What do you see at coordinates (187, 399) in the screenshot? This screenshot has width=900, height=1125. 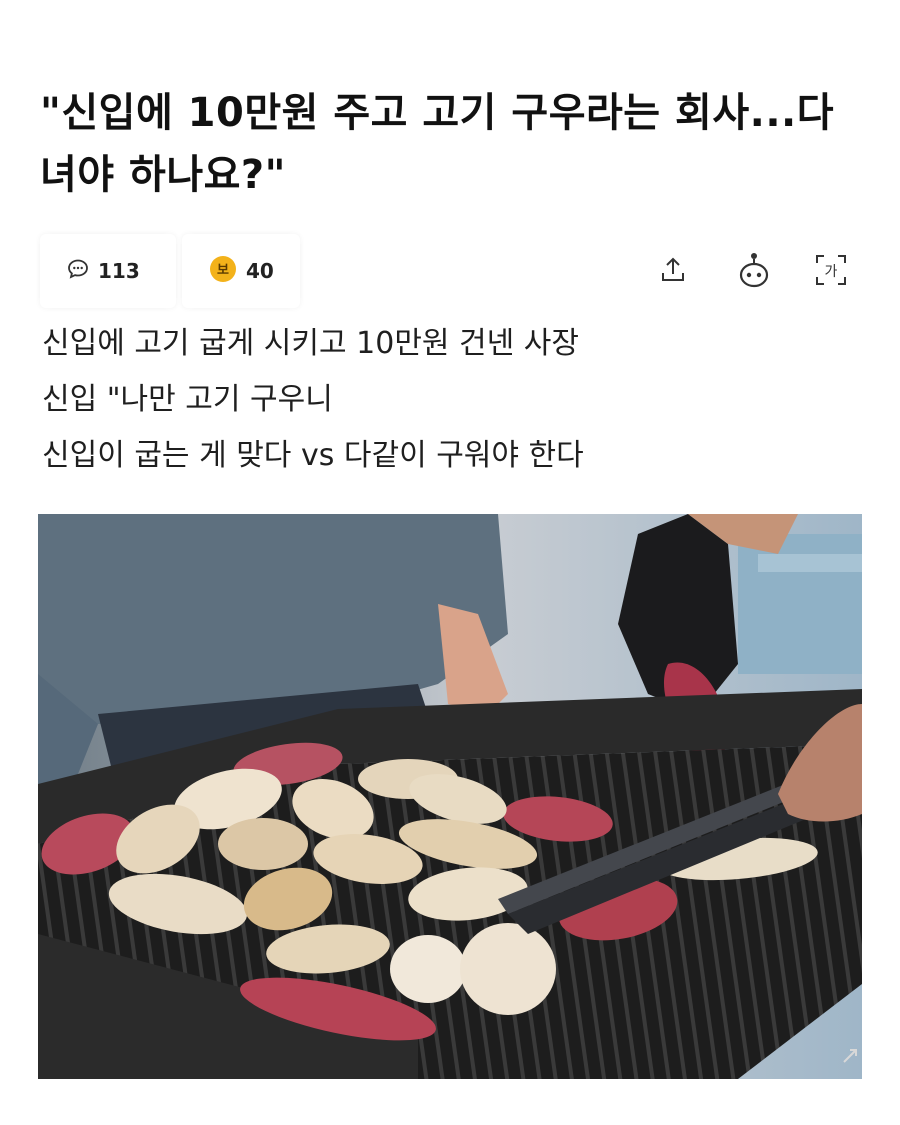 I see `body-line: 신입 "나만 고기 구우니` at bounding box center [187, 399].